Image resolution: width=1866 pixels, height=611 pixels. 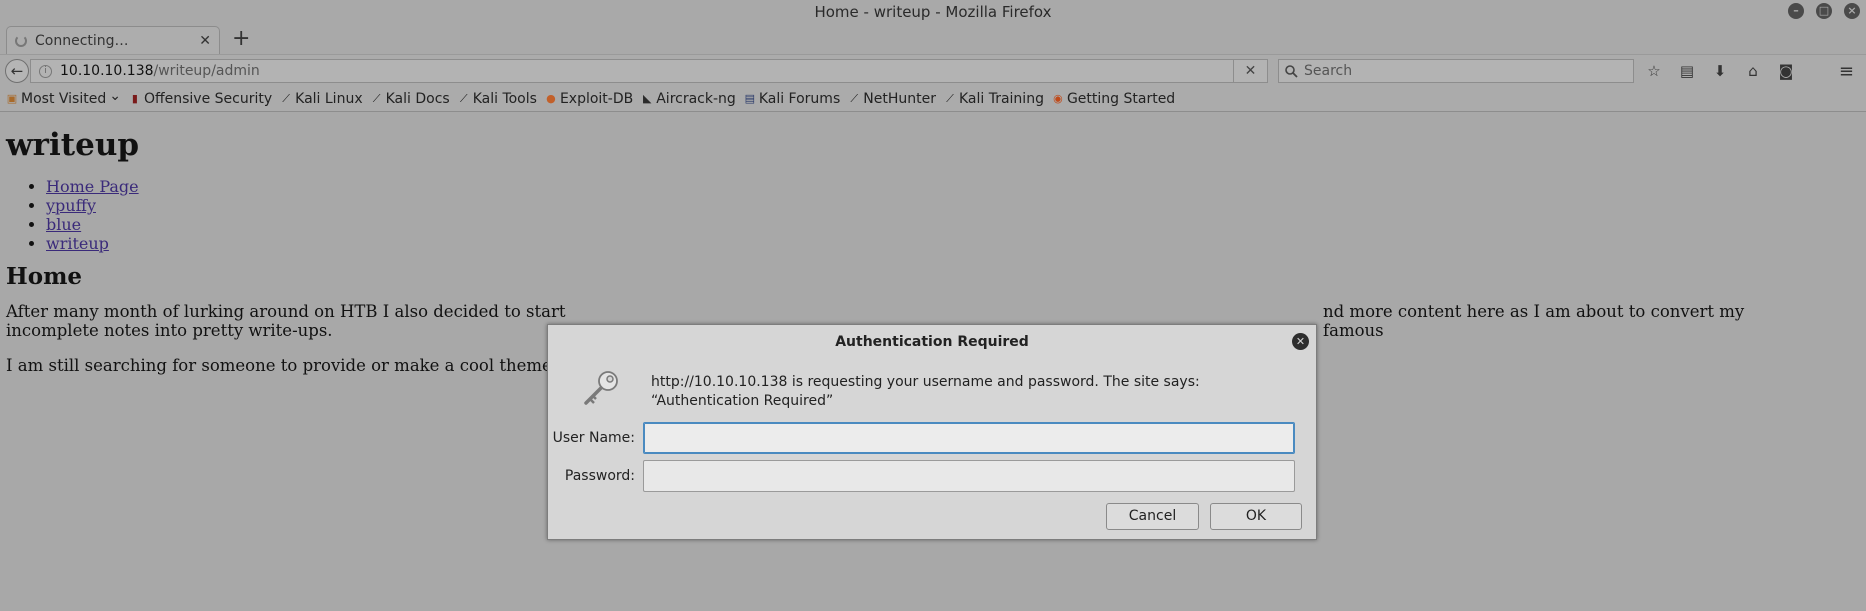 I want to click on bookmark-item: ▮ Offensive Security, so click(x=200, y=99).